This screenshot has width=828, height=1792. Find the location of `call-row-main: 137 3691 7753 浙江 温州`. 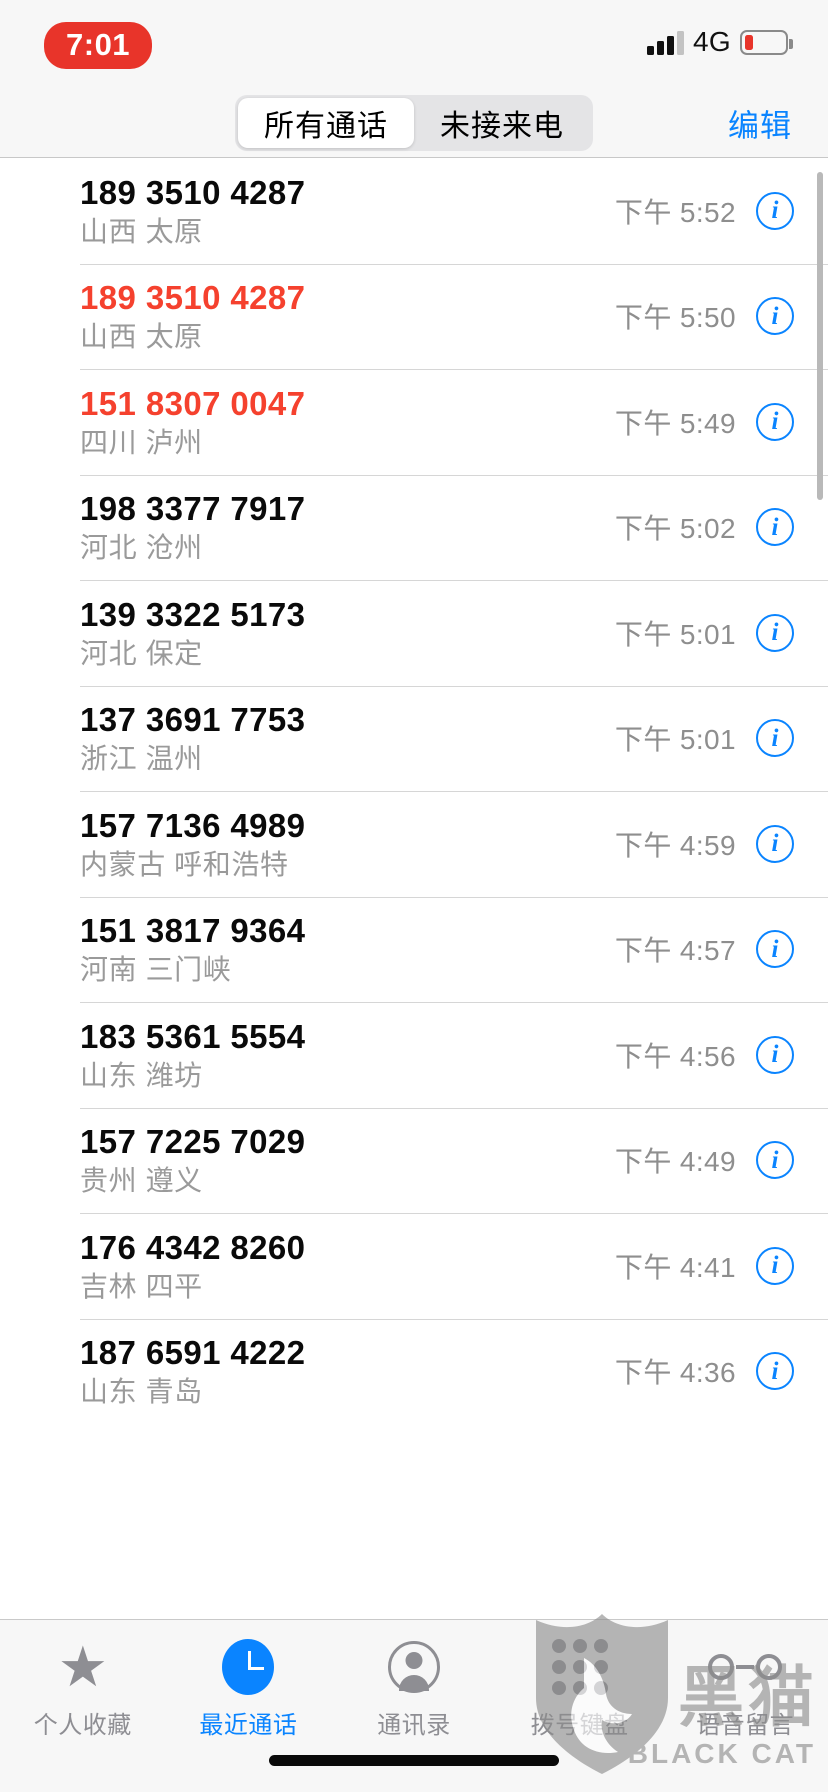

call-row-main: 137 3691 7753 浙江 温州 is located at coordinates (347, 738).